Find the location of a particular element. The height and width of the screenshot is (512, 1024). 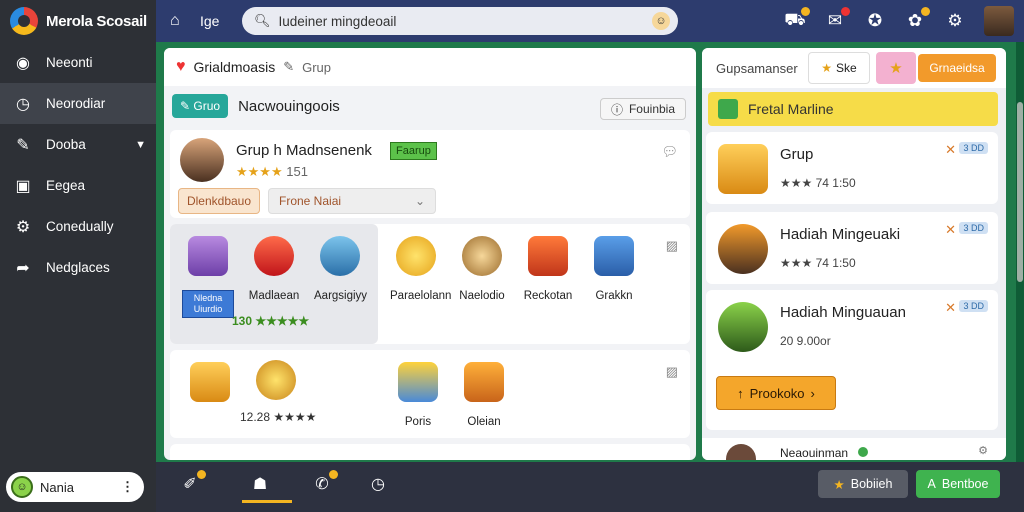

main-subtitle: Grup is located at coordinates (316, 67).